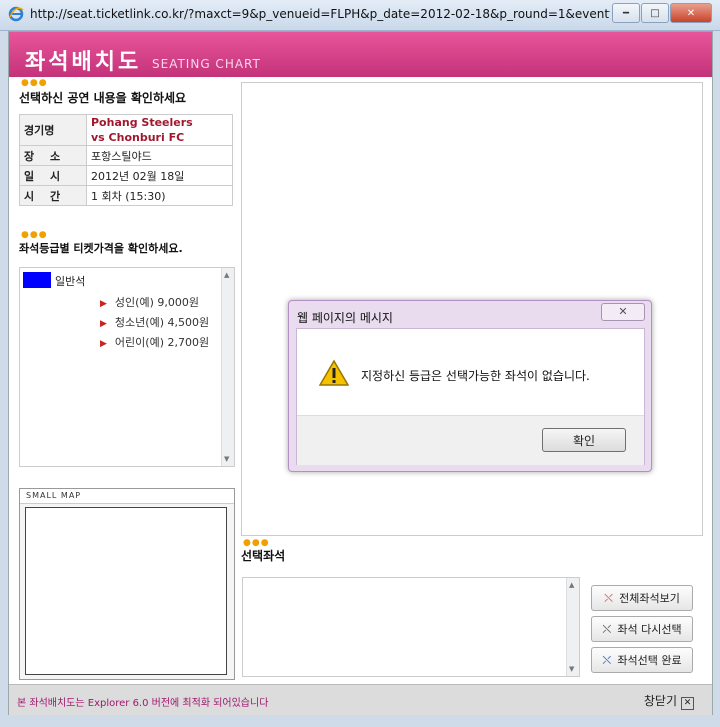 The width and height of the screenshot is (720, 727). Describe the element at coordinates (263, 556) in the screenshot. I see `selected-seats-title: 선택좌석` at that location.